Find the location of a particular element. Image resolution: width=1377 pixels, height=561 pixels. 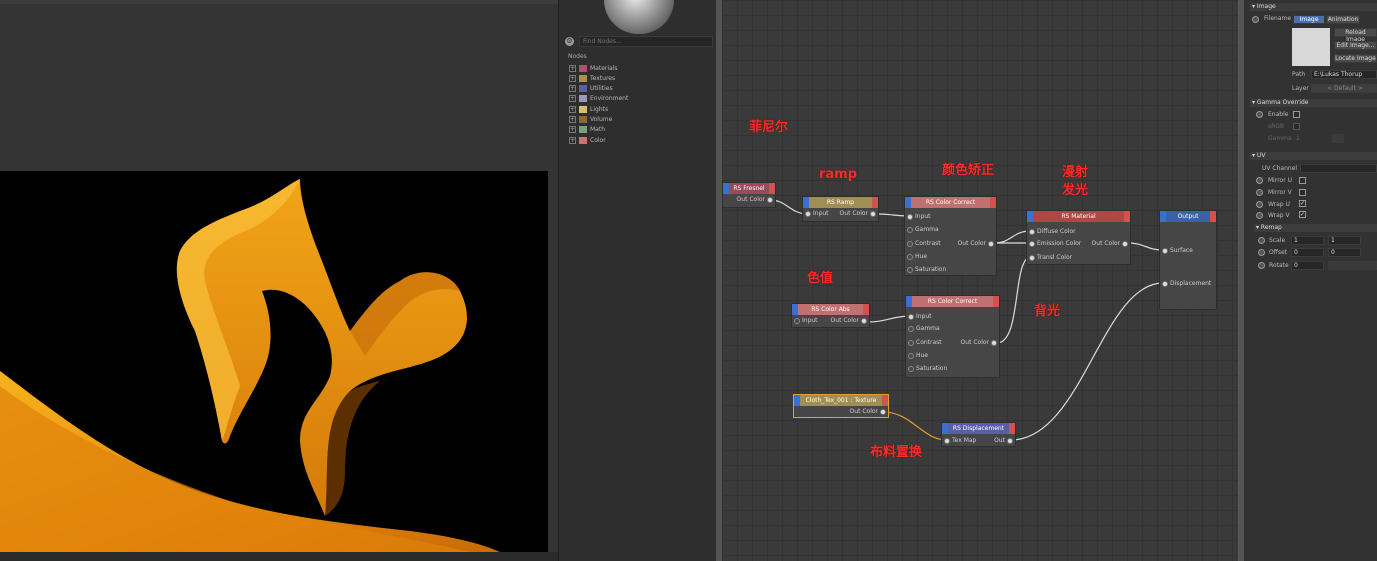

section-gamma-override-header: ▾ Gamma Override is located at coordinates (1313, 103).